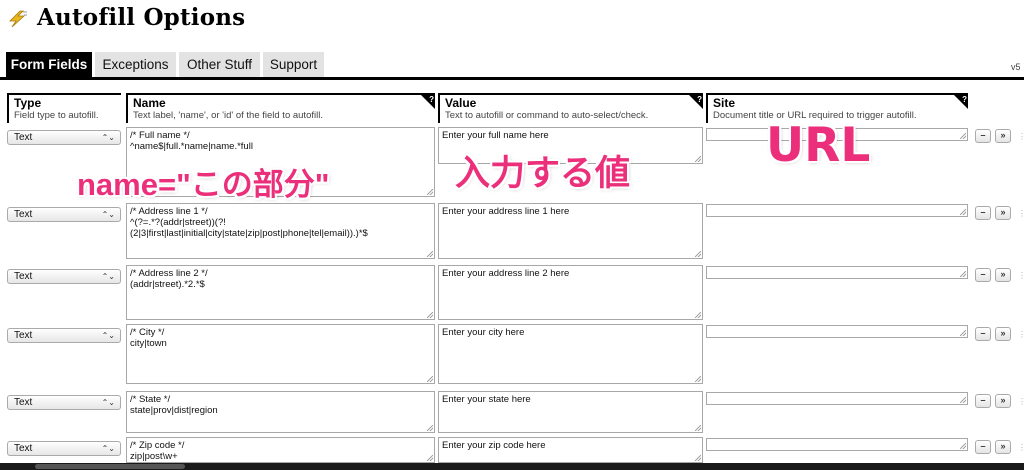 This screenshot has width=1024, height=470. What do you see at coordinates (219, 64) in the screenshot?
I see `tab-other-stuff: Other Stuff` at bounding box center [219, 64].